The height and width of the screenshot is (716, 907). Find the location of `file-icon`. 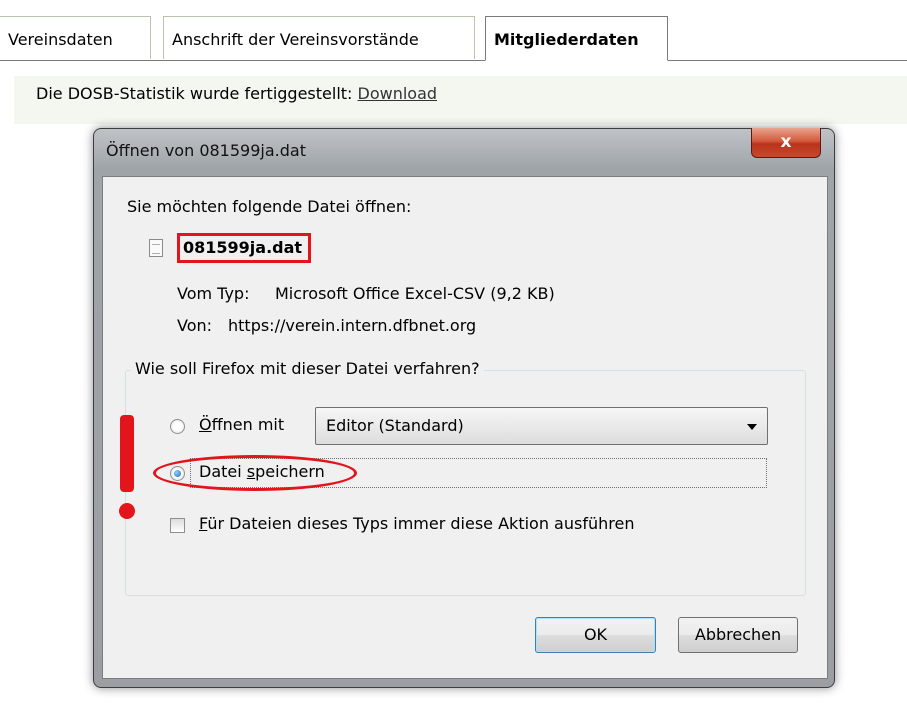

file-icon is located at coordinates (156, 248).